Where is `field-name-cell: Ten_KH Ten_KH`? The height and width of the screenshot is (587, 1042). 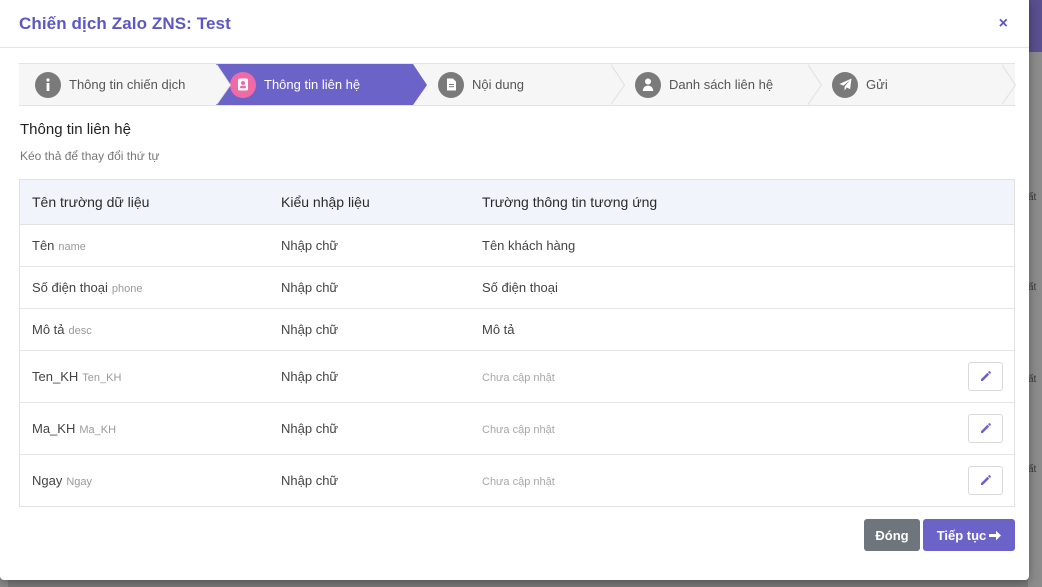 field-name-cell: Ten_KH Ten_KH is located at coordinates (144, 376).